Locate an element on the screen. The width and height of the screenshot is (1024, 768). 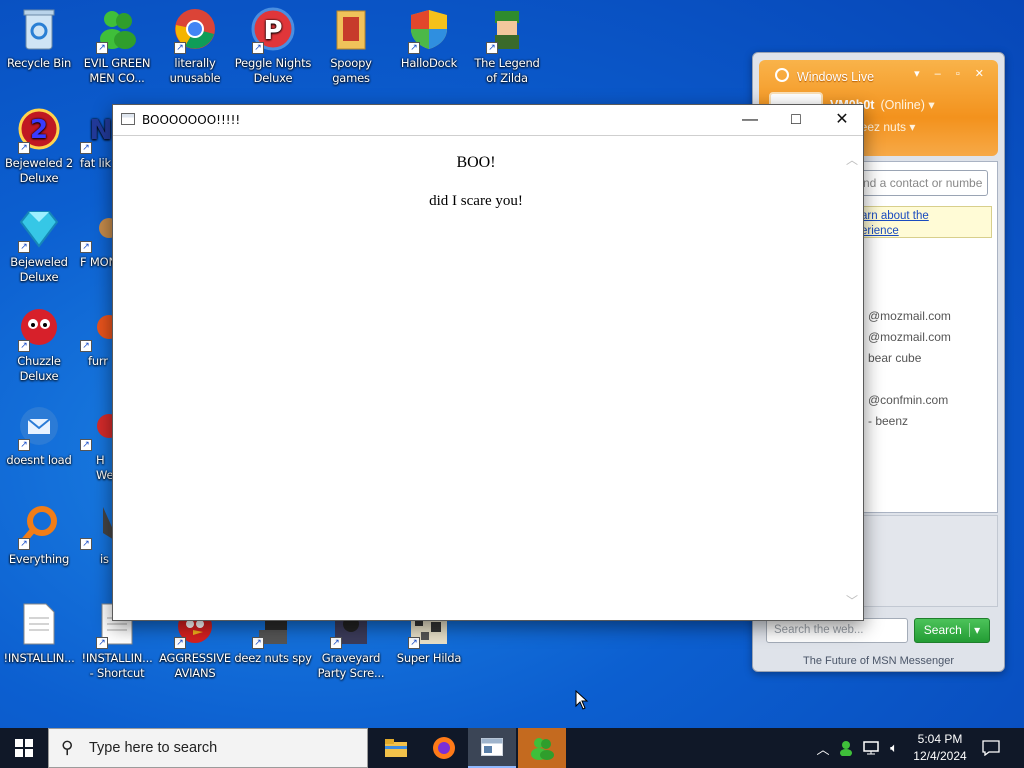
scare-message: did I scare you! is located at coordinates (476, 201).